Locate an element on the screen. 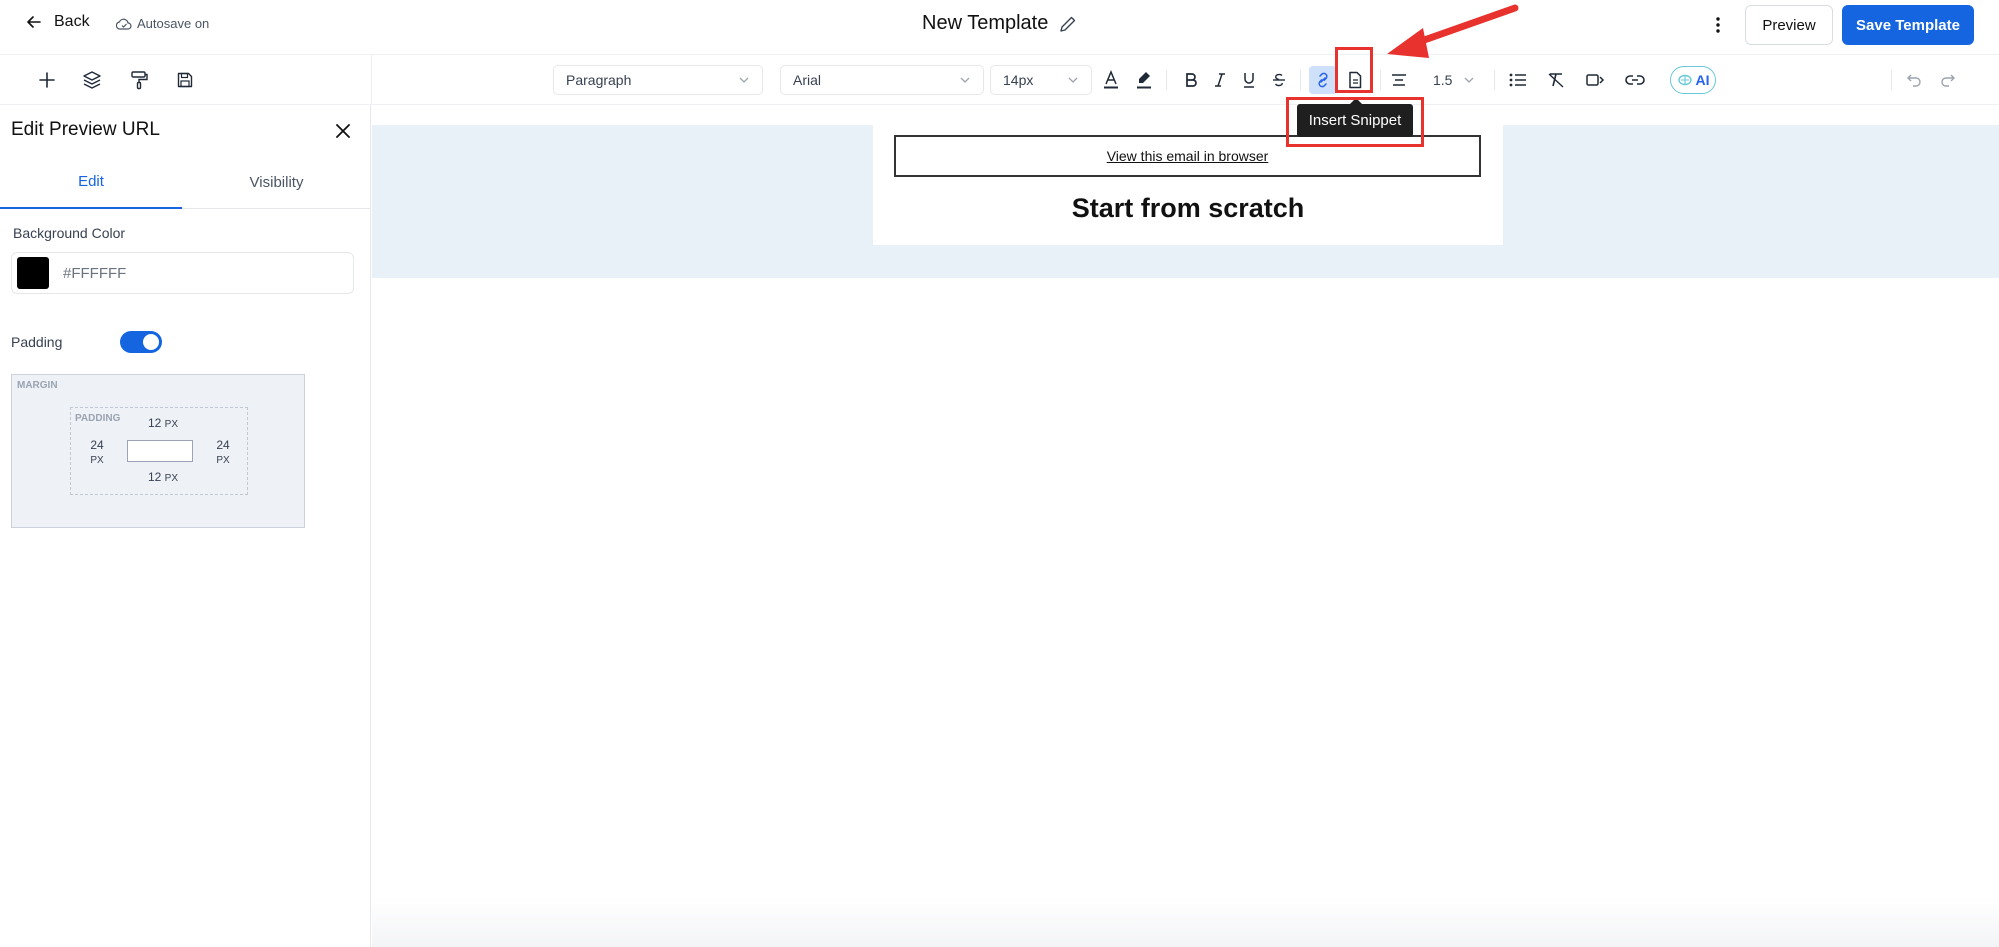 The image size is (1999, 947). undo-icon is located at coordinates (1914, 80).